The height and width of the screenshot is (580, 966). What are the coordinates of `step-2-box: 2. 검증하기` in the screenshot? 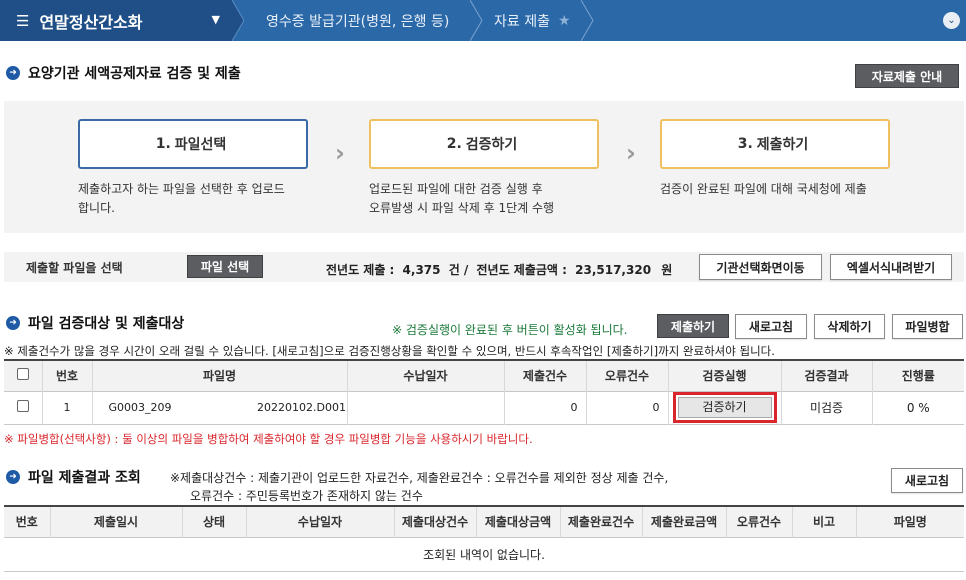 It's located at (484, 144).